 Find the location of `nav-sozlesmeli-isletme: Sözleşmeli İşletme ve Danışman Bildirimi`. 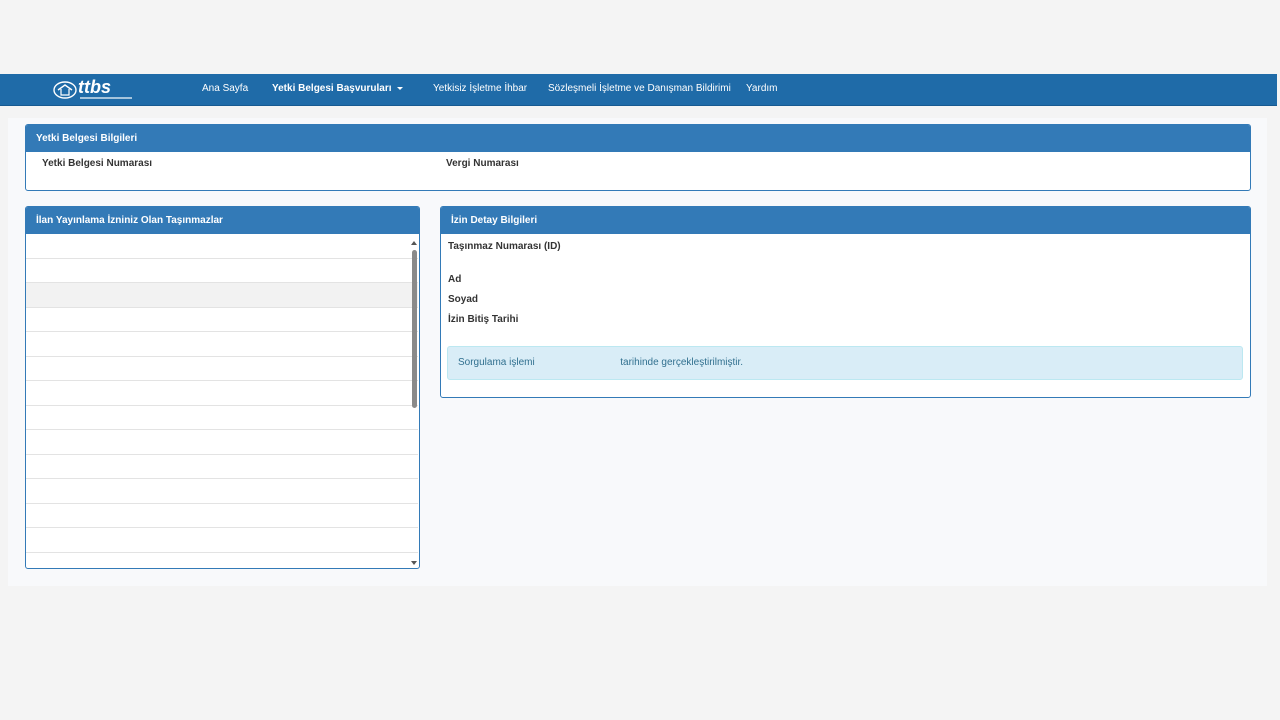

nav-sozlesmeli-isletme: Sözleşmeli İşletme ve Danışman Bildirimi is located at coordinates (639, 89).